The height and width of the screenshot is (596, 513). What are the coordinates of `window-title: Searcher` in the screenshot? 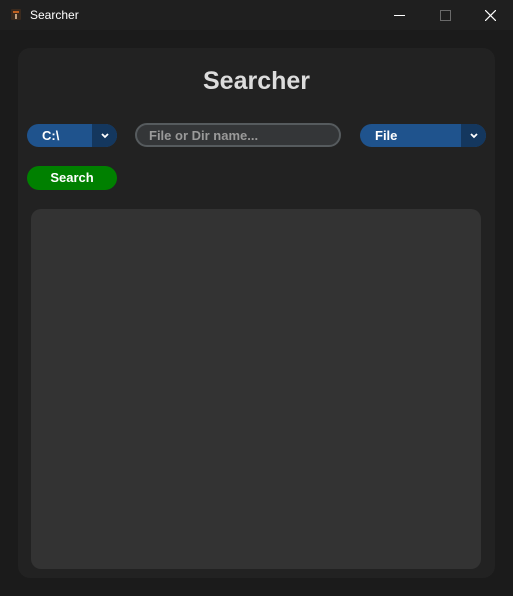 It's located at (54, 15).